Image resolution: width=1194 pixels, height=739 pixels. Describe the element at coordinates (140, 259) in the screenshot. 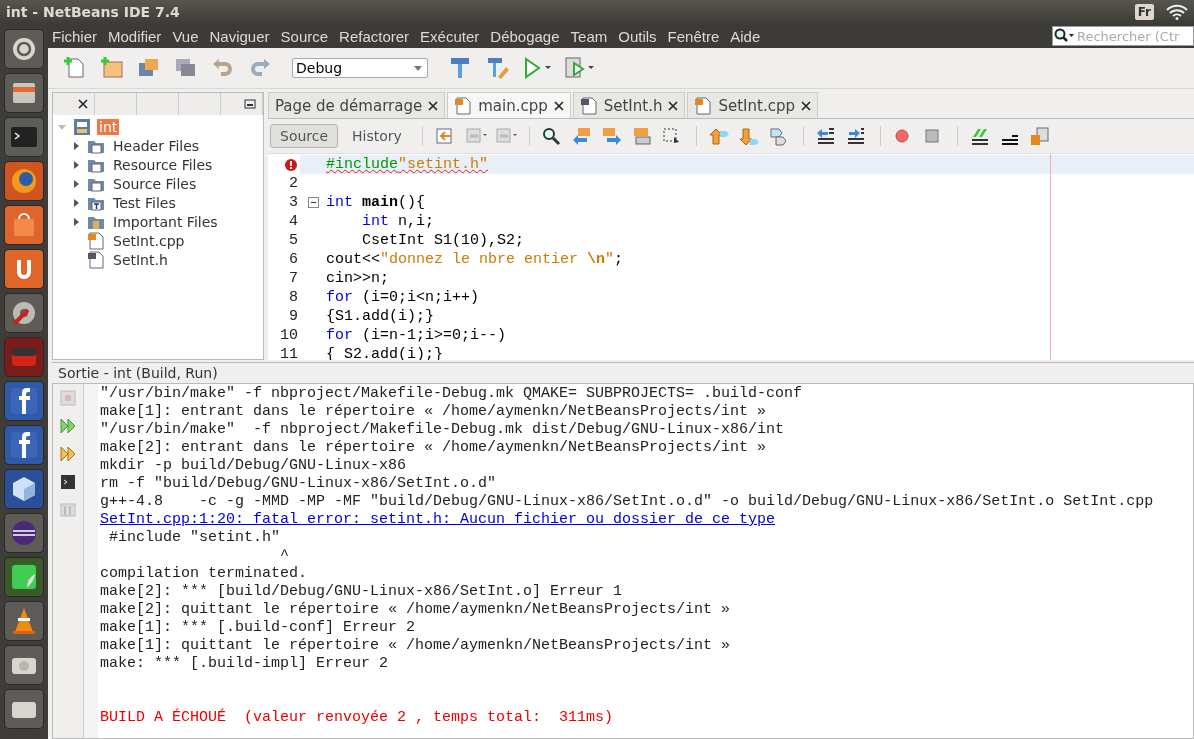

I see `tree-item: SetInt.h` at that location.